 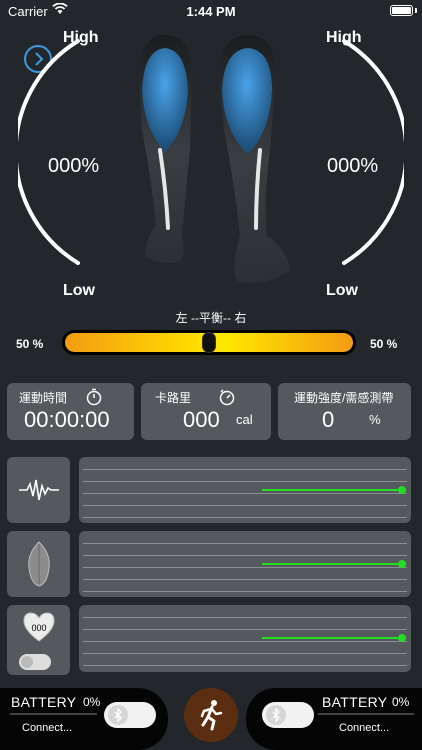 I want to click on left-battery-pct: 0%, so click(x=92, y=702).